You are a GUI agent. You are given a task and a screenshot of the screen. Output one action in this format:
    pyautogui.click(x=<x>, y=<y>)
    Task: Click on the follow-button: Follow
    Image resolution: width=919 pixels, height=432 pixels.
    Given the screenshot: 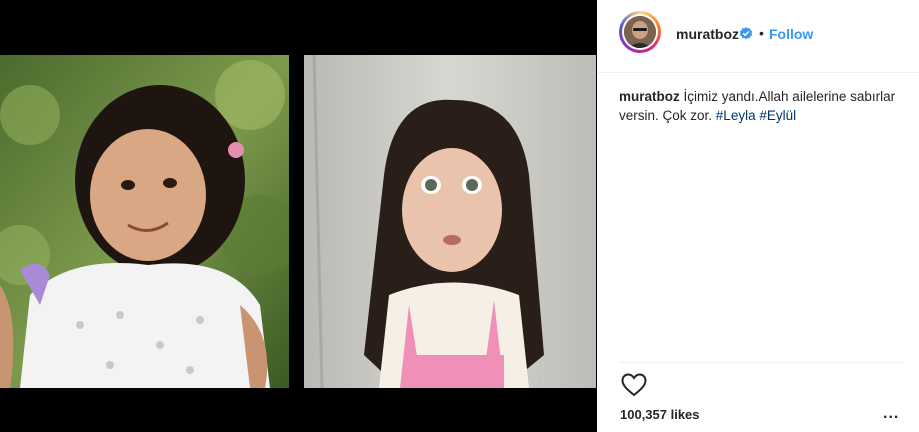 What is the action you would take?
    pyautogui.click(x=791, y=34)
    